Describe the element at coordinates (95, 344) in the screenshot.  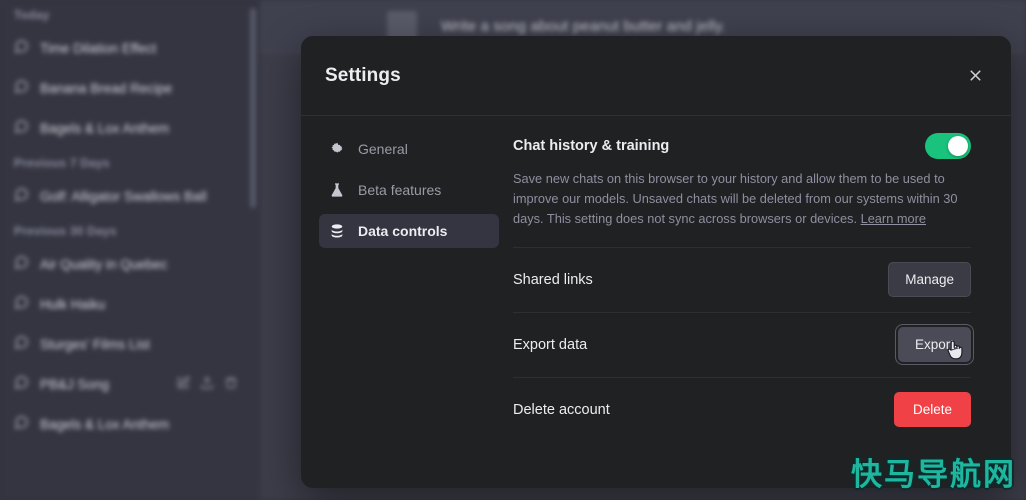
I see `chat-item-title: Sturges' Films List` at that location.